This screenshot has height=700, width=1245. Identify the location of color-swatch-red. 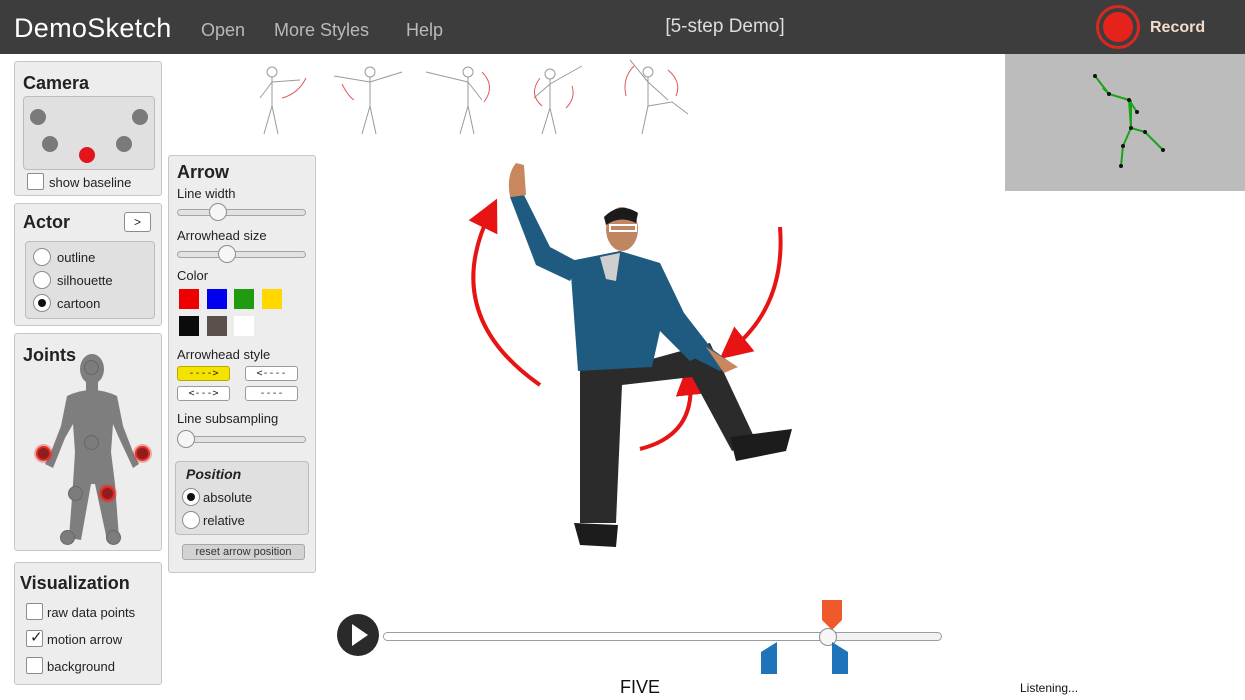
(189, 299).